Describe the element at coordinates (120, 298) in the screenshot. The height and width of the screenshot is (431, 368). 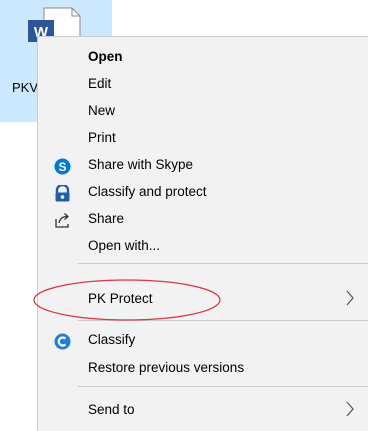
I see `menu-item-label: PK Protect` at that location.